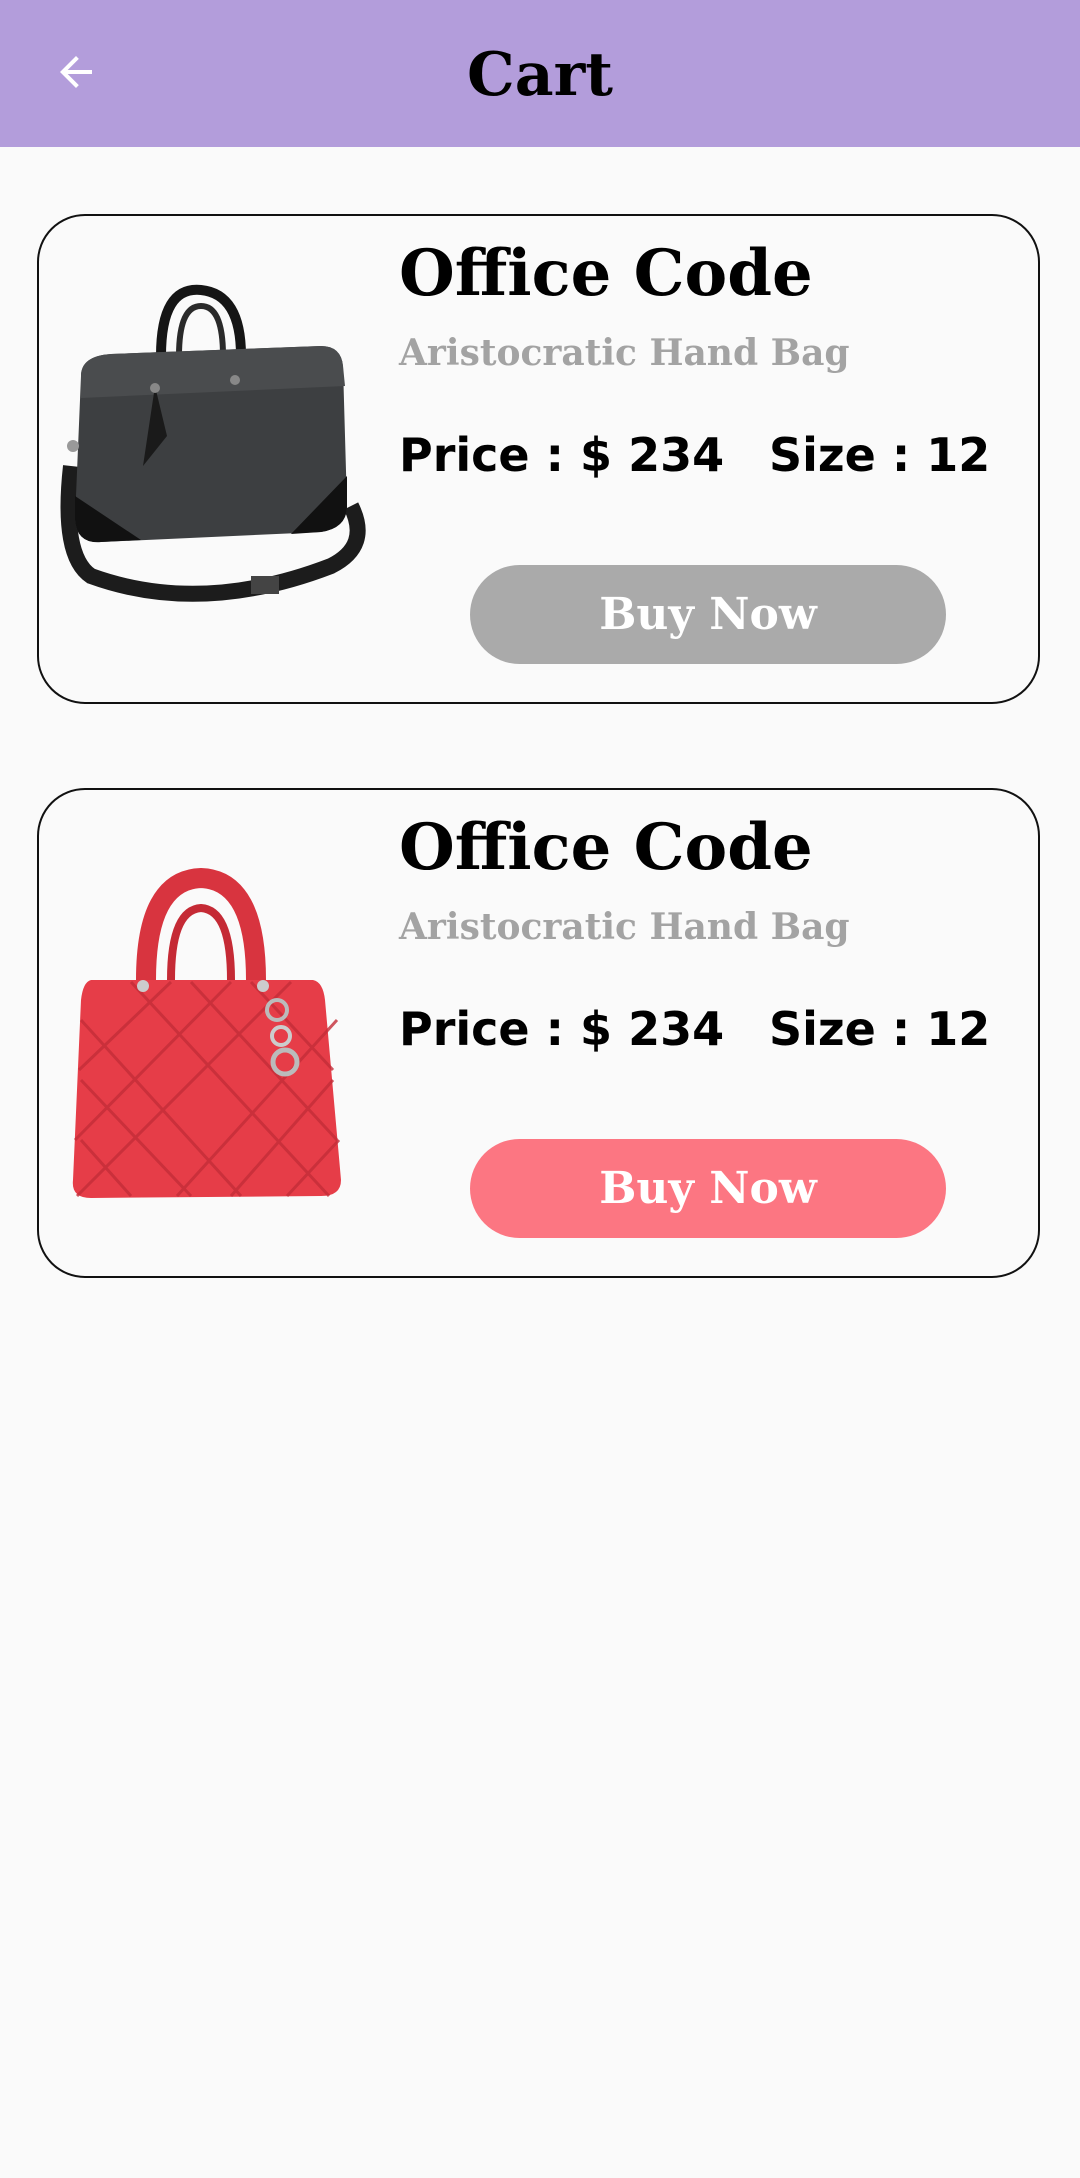  I want to click on app-bar: Cart, so click(540, 73).